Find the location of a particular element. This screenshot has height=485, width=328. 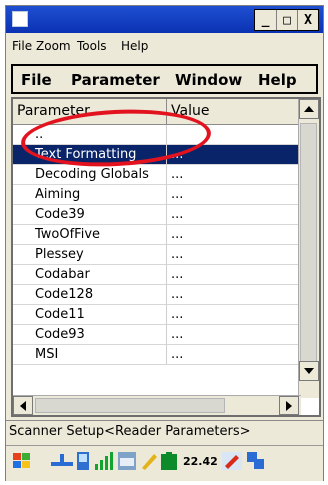

row-name: Plessey is located at coordinates (90, 255).